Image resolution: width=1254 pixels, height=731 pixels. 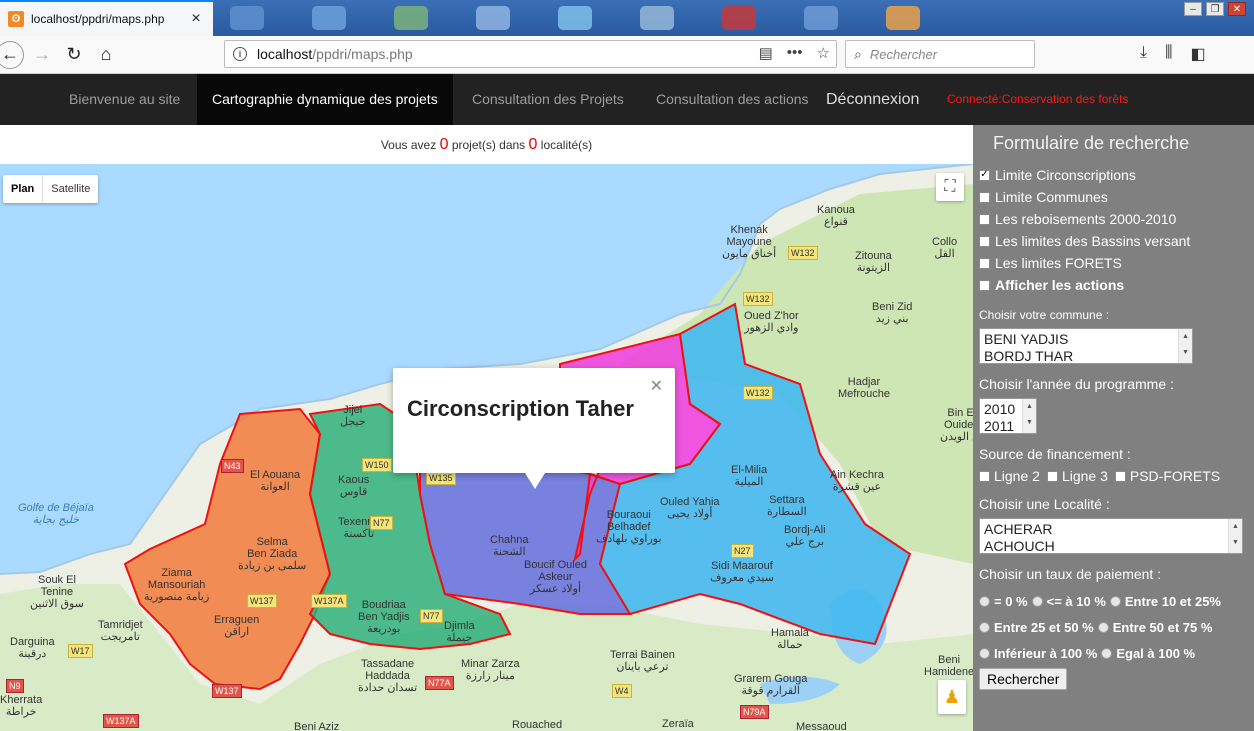 I want to click on search-field: ⌕ Rechercher, so click(x=940, y=54).